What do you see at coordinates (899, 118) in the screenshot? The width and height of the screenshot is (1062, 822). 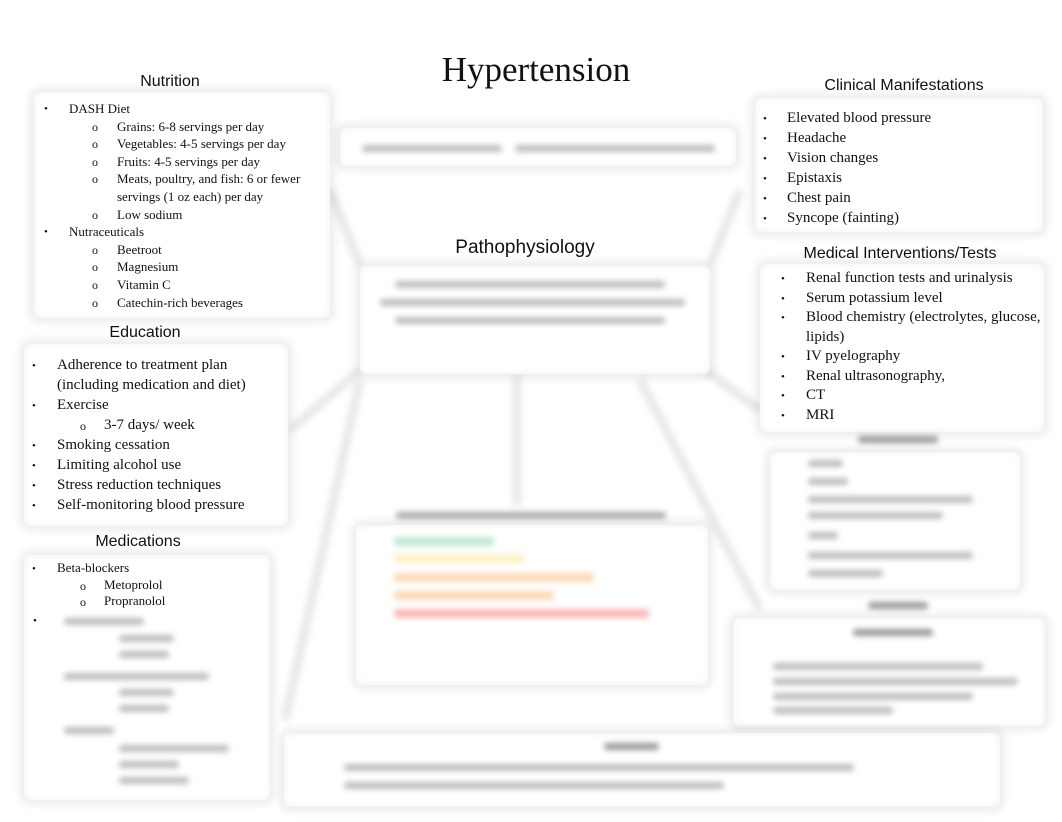 I see `list-item: Elevated blood pressure` at bounding box center [899, 118].